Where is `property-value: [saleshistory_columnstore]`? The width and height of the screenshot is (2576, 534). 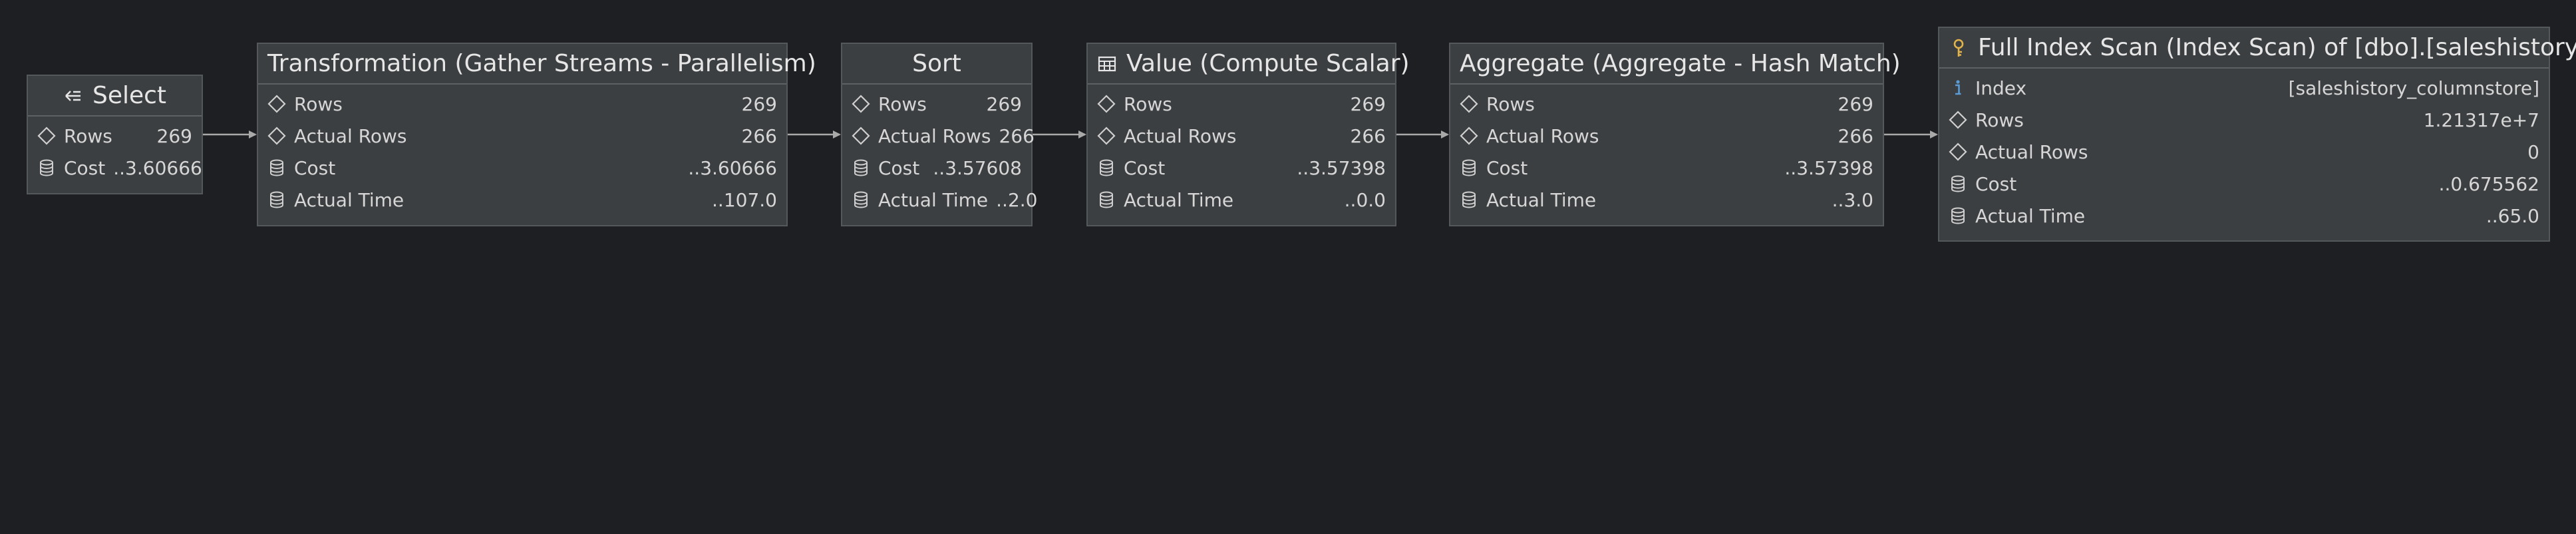
property-value: [saleshistory_columnstore] is located at coordinates (2413, 88).